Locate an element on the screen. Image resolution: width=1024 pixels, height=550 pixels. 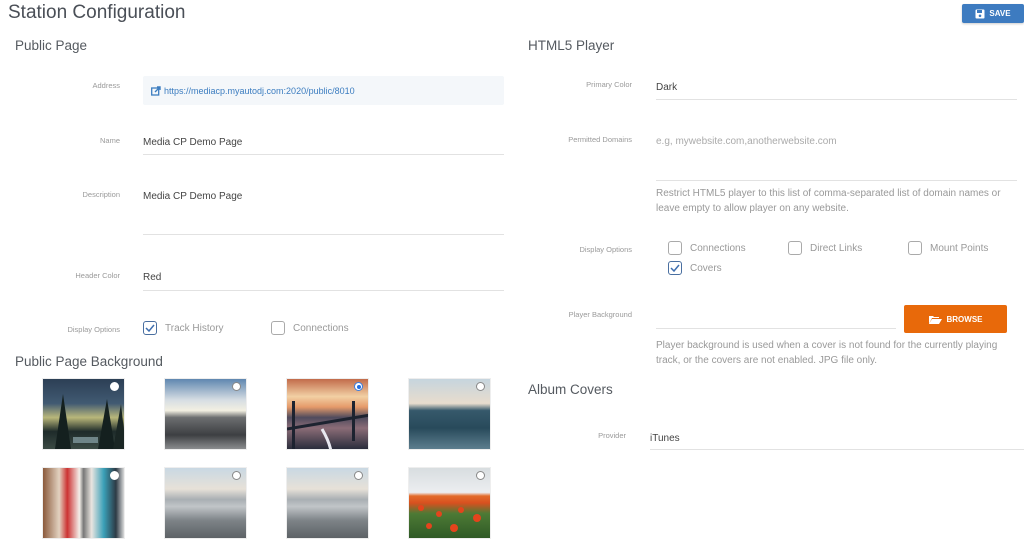
checkbox-label: Track History is located at coordinates (194, 328).